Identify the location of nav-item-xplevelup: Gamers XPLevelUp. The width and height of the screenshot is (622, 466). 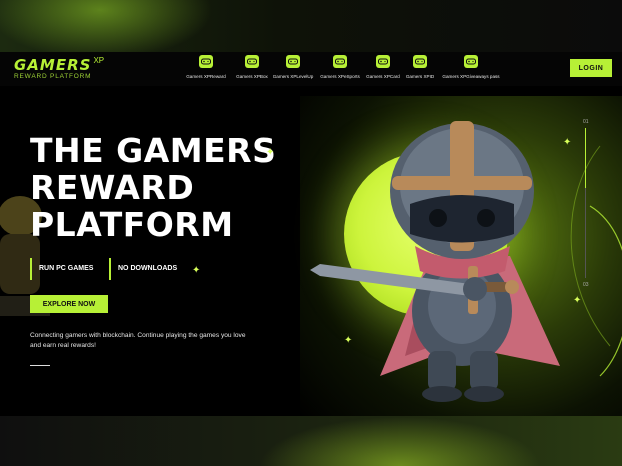
(293, 67).